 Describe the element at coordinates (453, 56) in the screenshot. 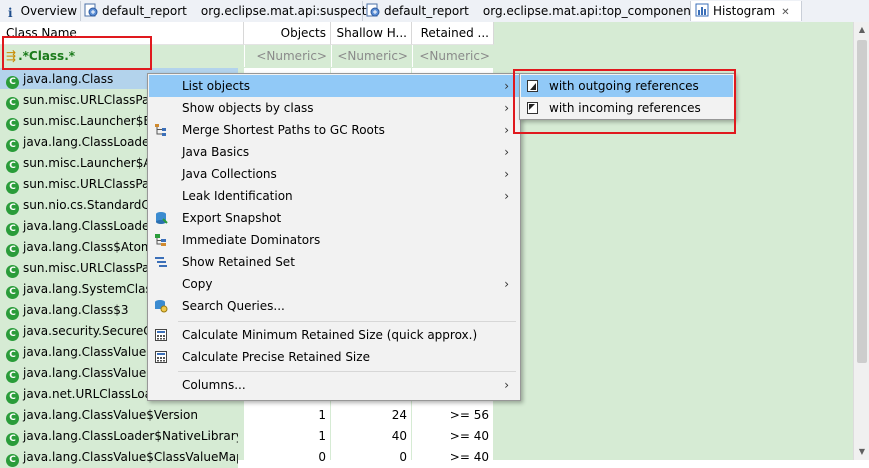

I see `retained-heap-filter: <Numeric>` at that location.